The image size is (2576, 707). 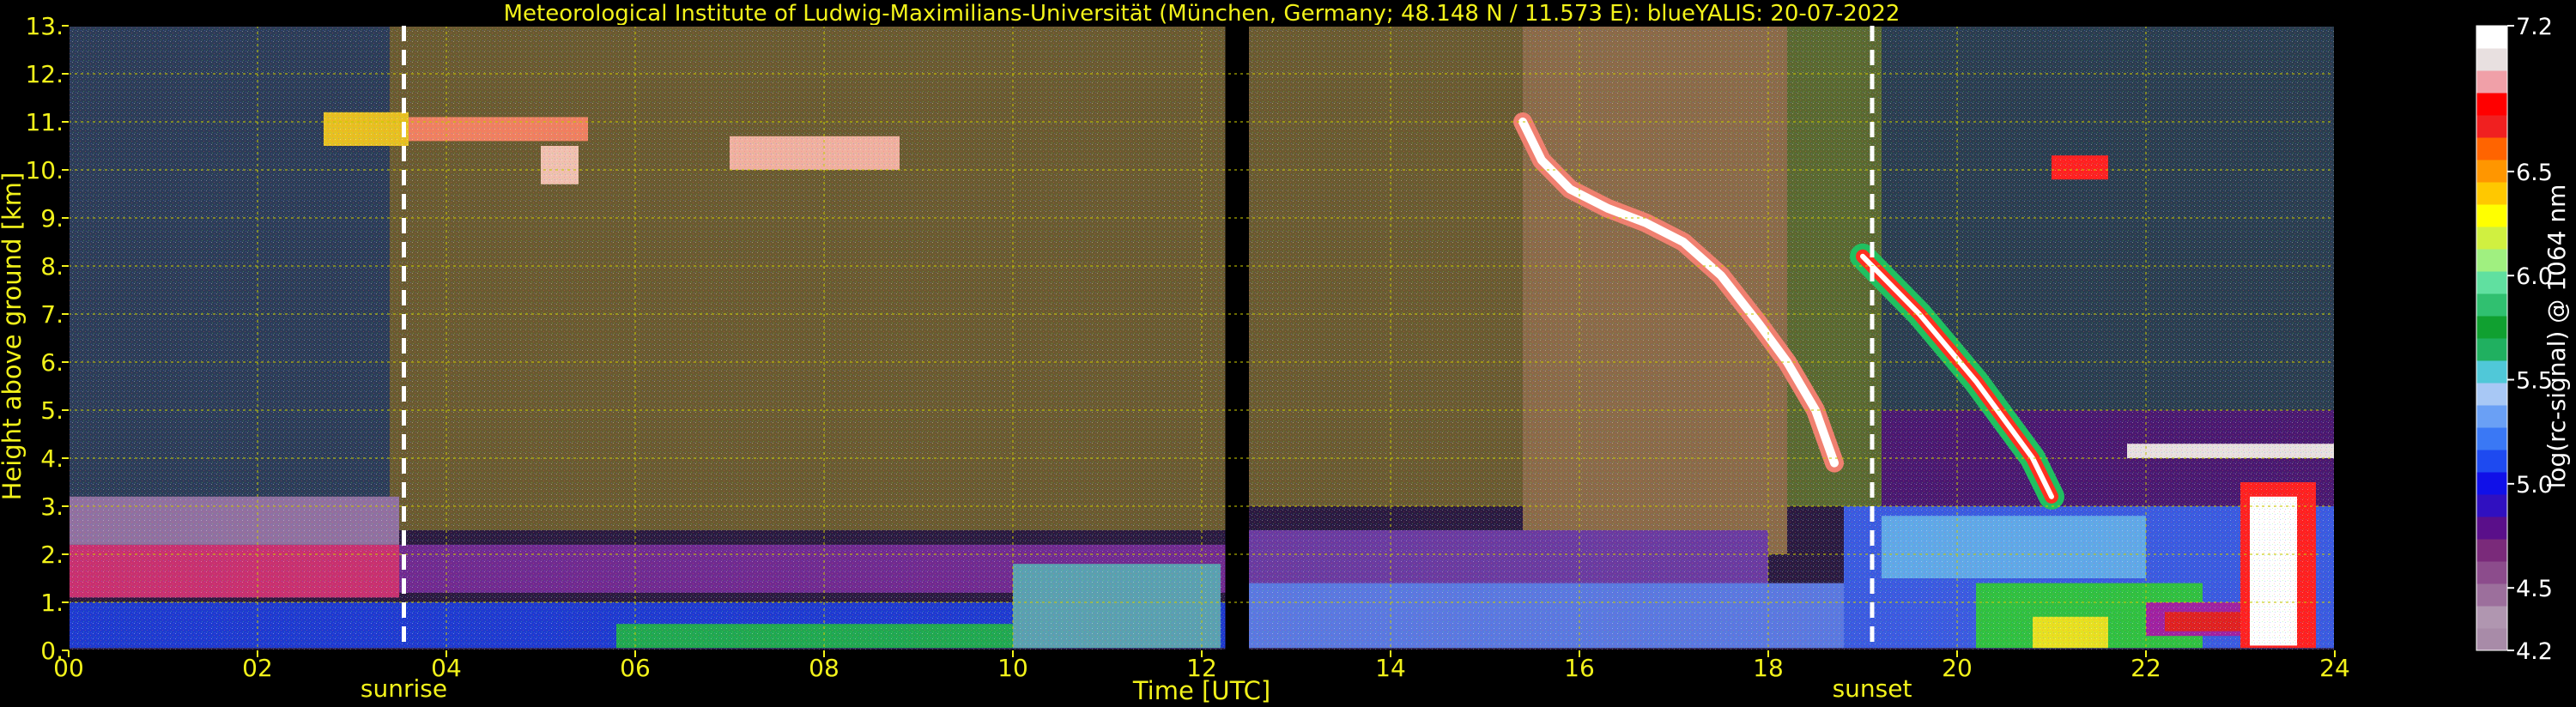 What do you see at coordinates (446, 668) in the screenshot?
I see `x-tick-label: 04` at bounding box center [446, 668].